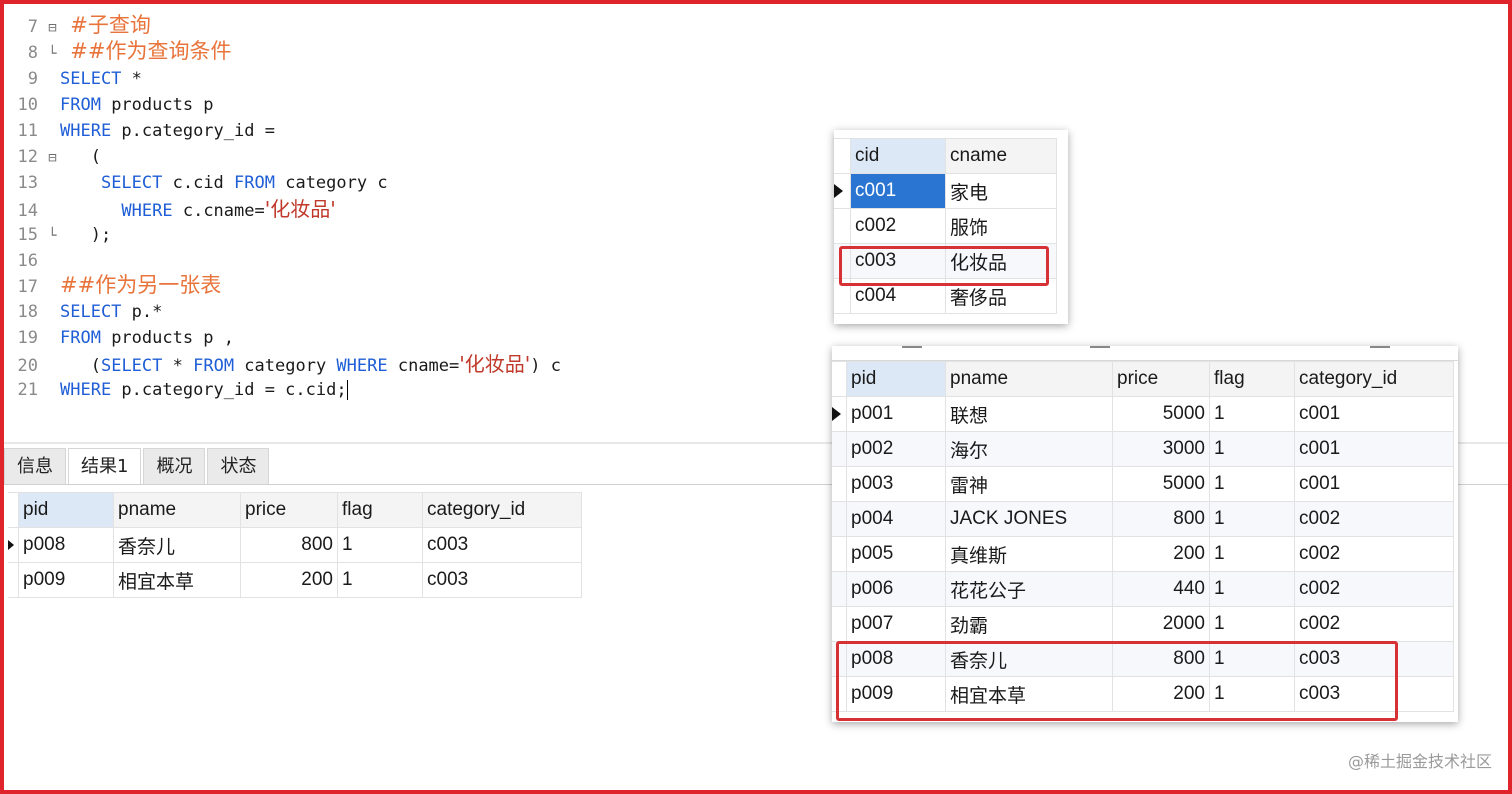 This screenshot has height=794, width=1512. What do you see at coordinates (1029, 624) in the screenshot?
I see `table-cell: 劲霸` at bounding box center [1029, 624].